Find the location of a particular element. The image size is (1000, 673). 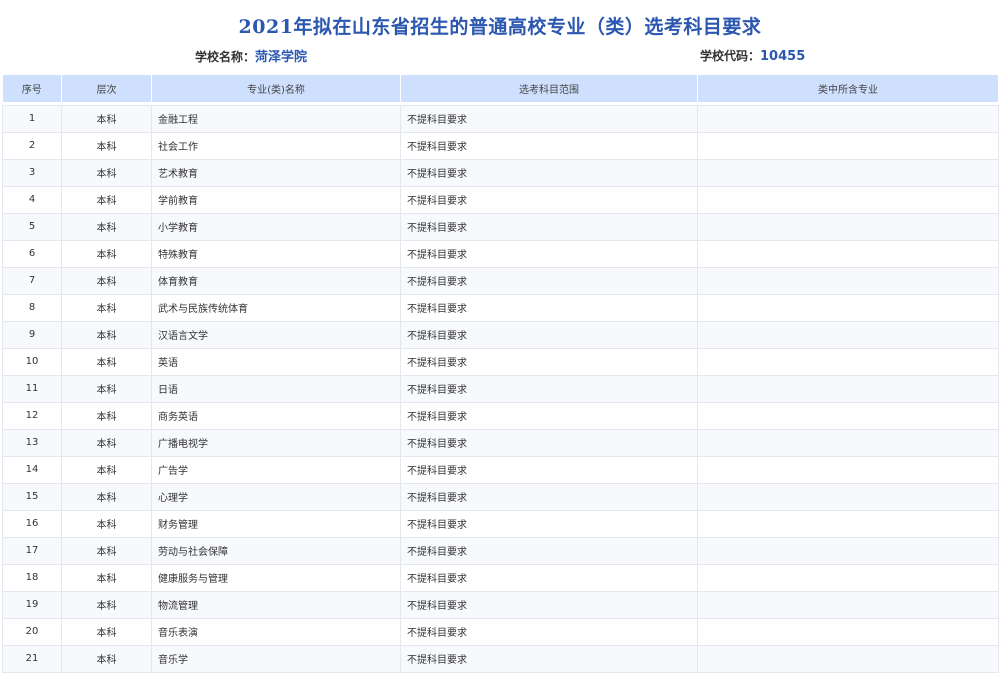

table-row: 17 本科 劳动与社会保障 不提科目要求 is located at coordinates (500, 550).